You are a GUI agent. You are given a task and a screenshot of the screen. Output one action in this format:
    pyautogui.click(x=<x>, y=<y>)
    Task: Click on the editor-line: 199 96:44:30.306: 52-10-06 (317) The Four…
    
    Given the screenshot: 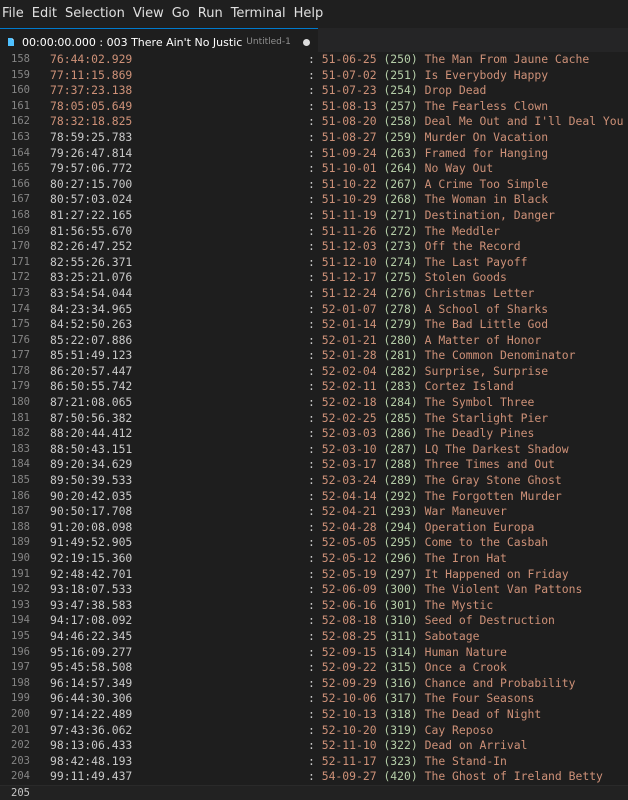 What is the action you would take?
    pyautogui.click(x=314, y=699)
    